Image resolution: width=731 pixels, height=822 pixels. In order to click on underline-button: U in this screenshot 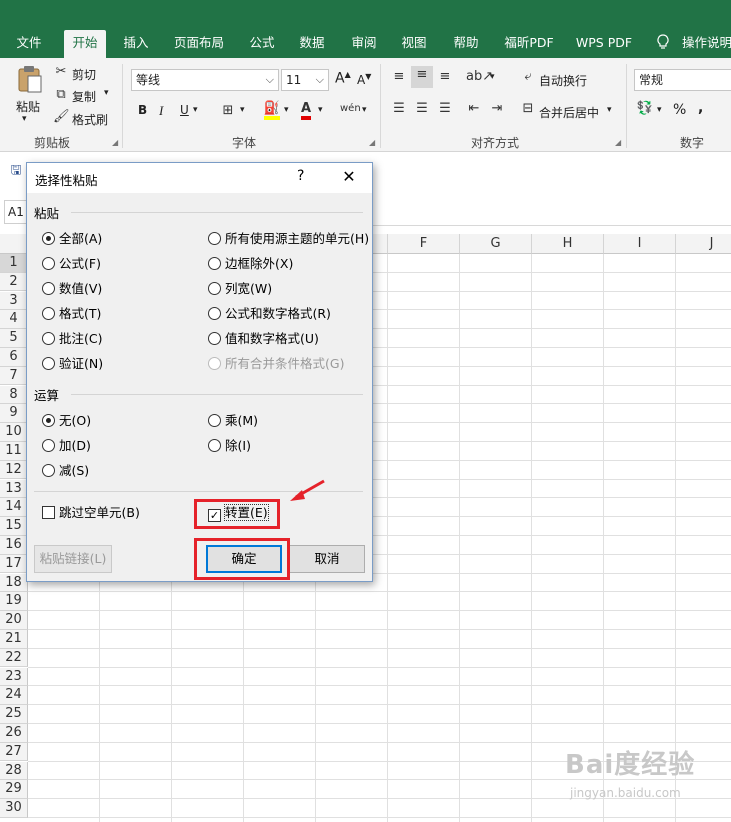, I will do `click(184, 110)`.